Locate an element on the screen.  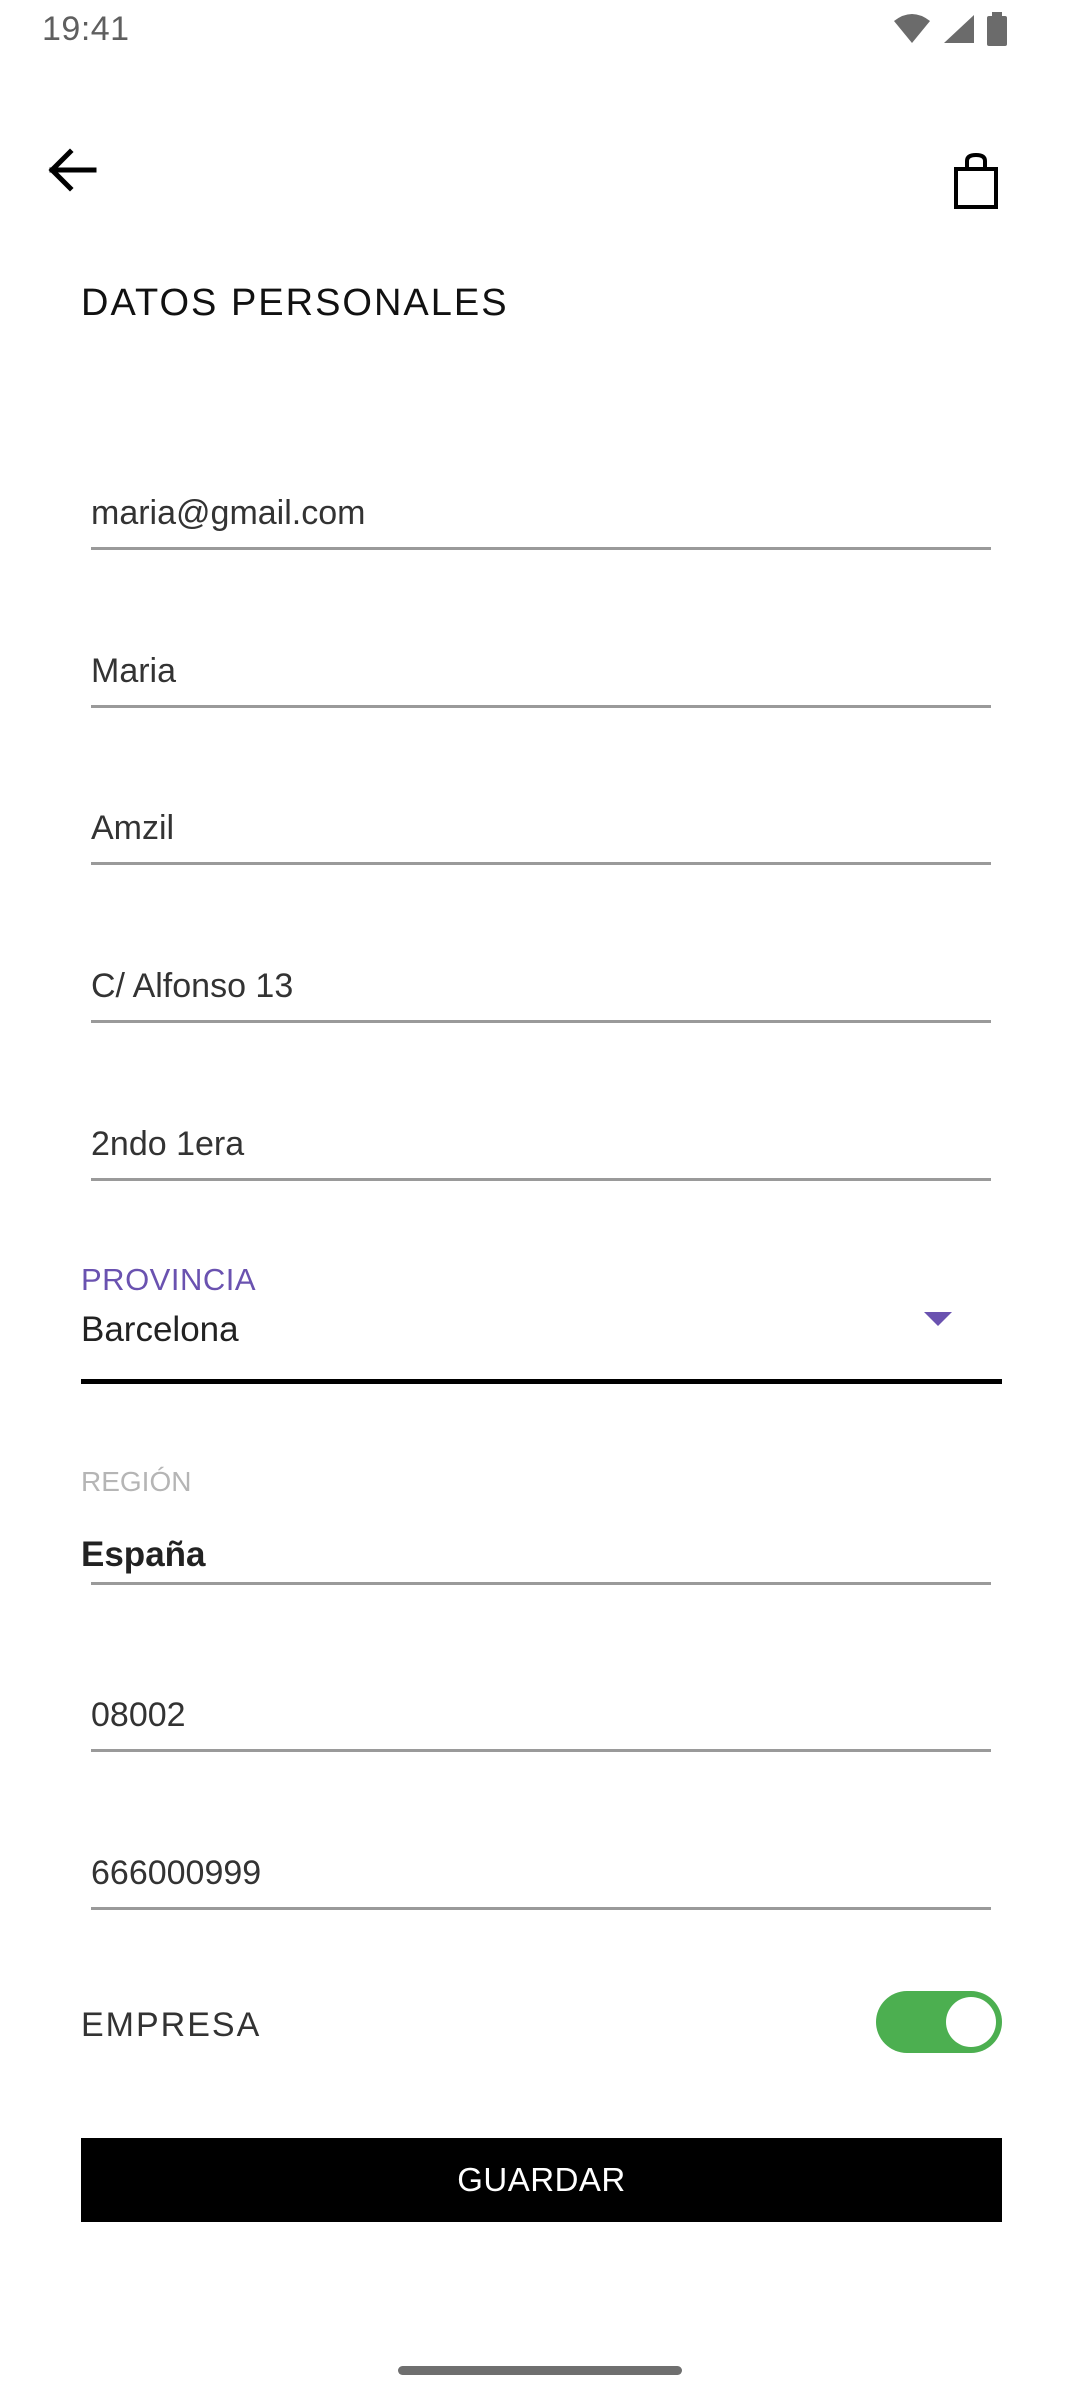
email-field: maria@gmail.com is located at coordinates (541, 521).